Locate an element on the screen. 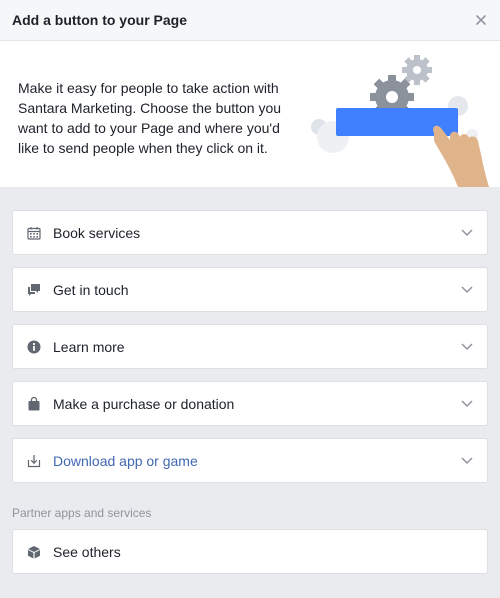 The height and width of the screenshot is (598, 500). option-label: Download app or game is located at coordinates (125, 461).